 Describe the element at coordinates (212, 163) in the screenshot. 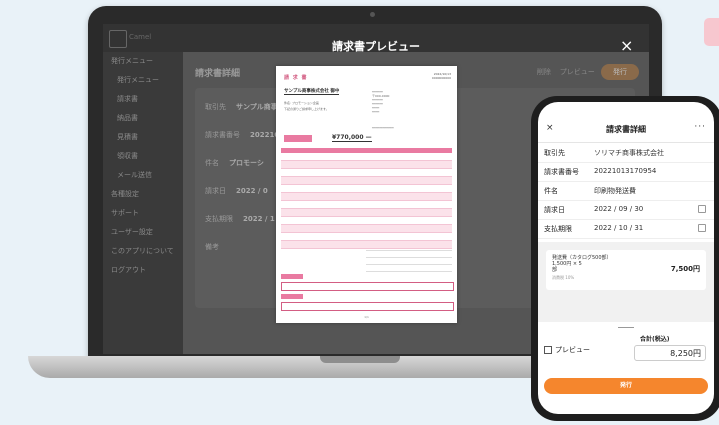

I see `detail-label: 件名` at that location.